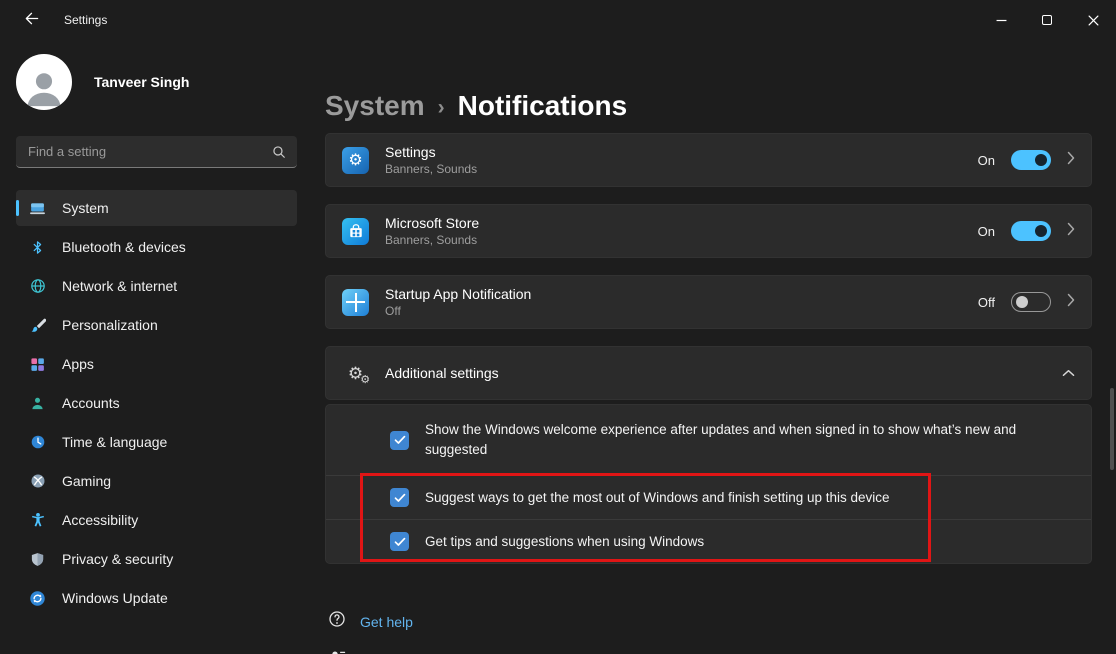 Image resolution: width=1116 pixels, height=654 pixels. Describe the element at coordinates (1112, 429) in the screenshot. I see `vertical-scrollbar` at that location.